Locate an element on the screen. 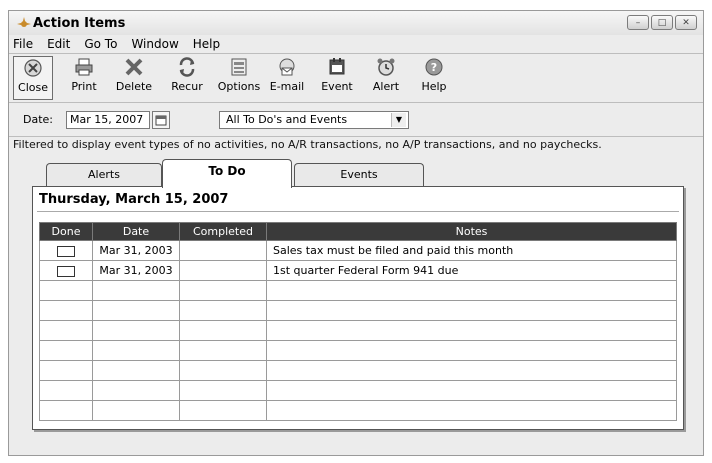 The height and width of the screenshot is (463, 712). delete-x-icon is located at coordinates (134, 67).